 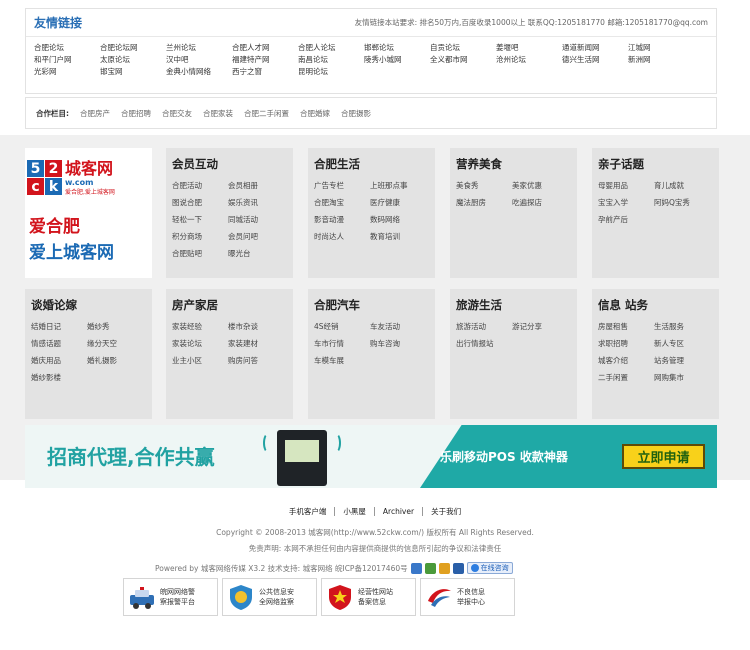 What do you see at coordinates (342, 202) in the screenshot?
I see `category-link: 合肥淘宝` at bounding box center [342, 202].